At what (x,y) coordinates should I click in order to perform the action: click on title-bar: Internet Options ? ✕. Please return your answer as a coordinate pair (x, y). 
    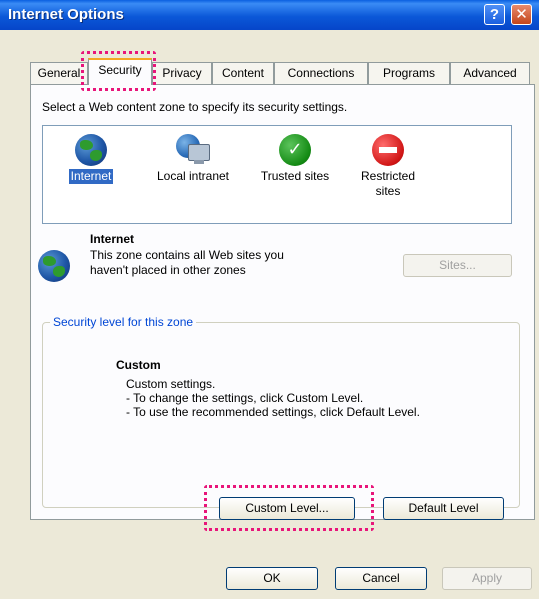
    Looking at the image, I should click on (269, 15).